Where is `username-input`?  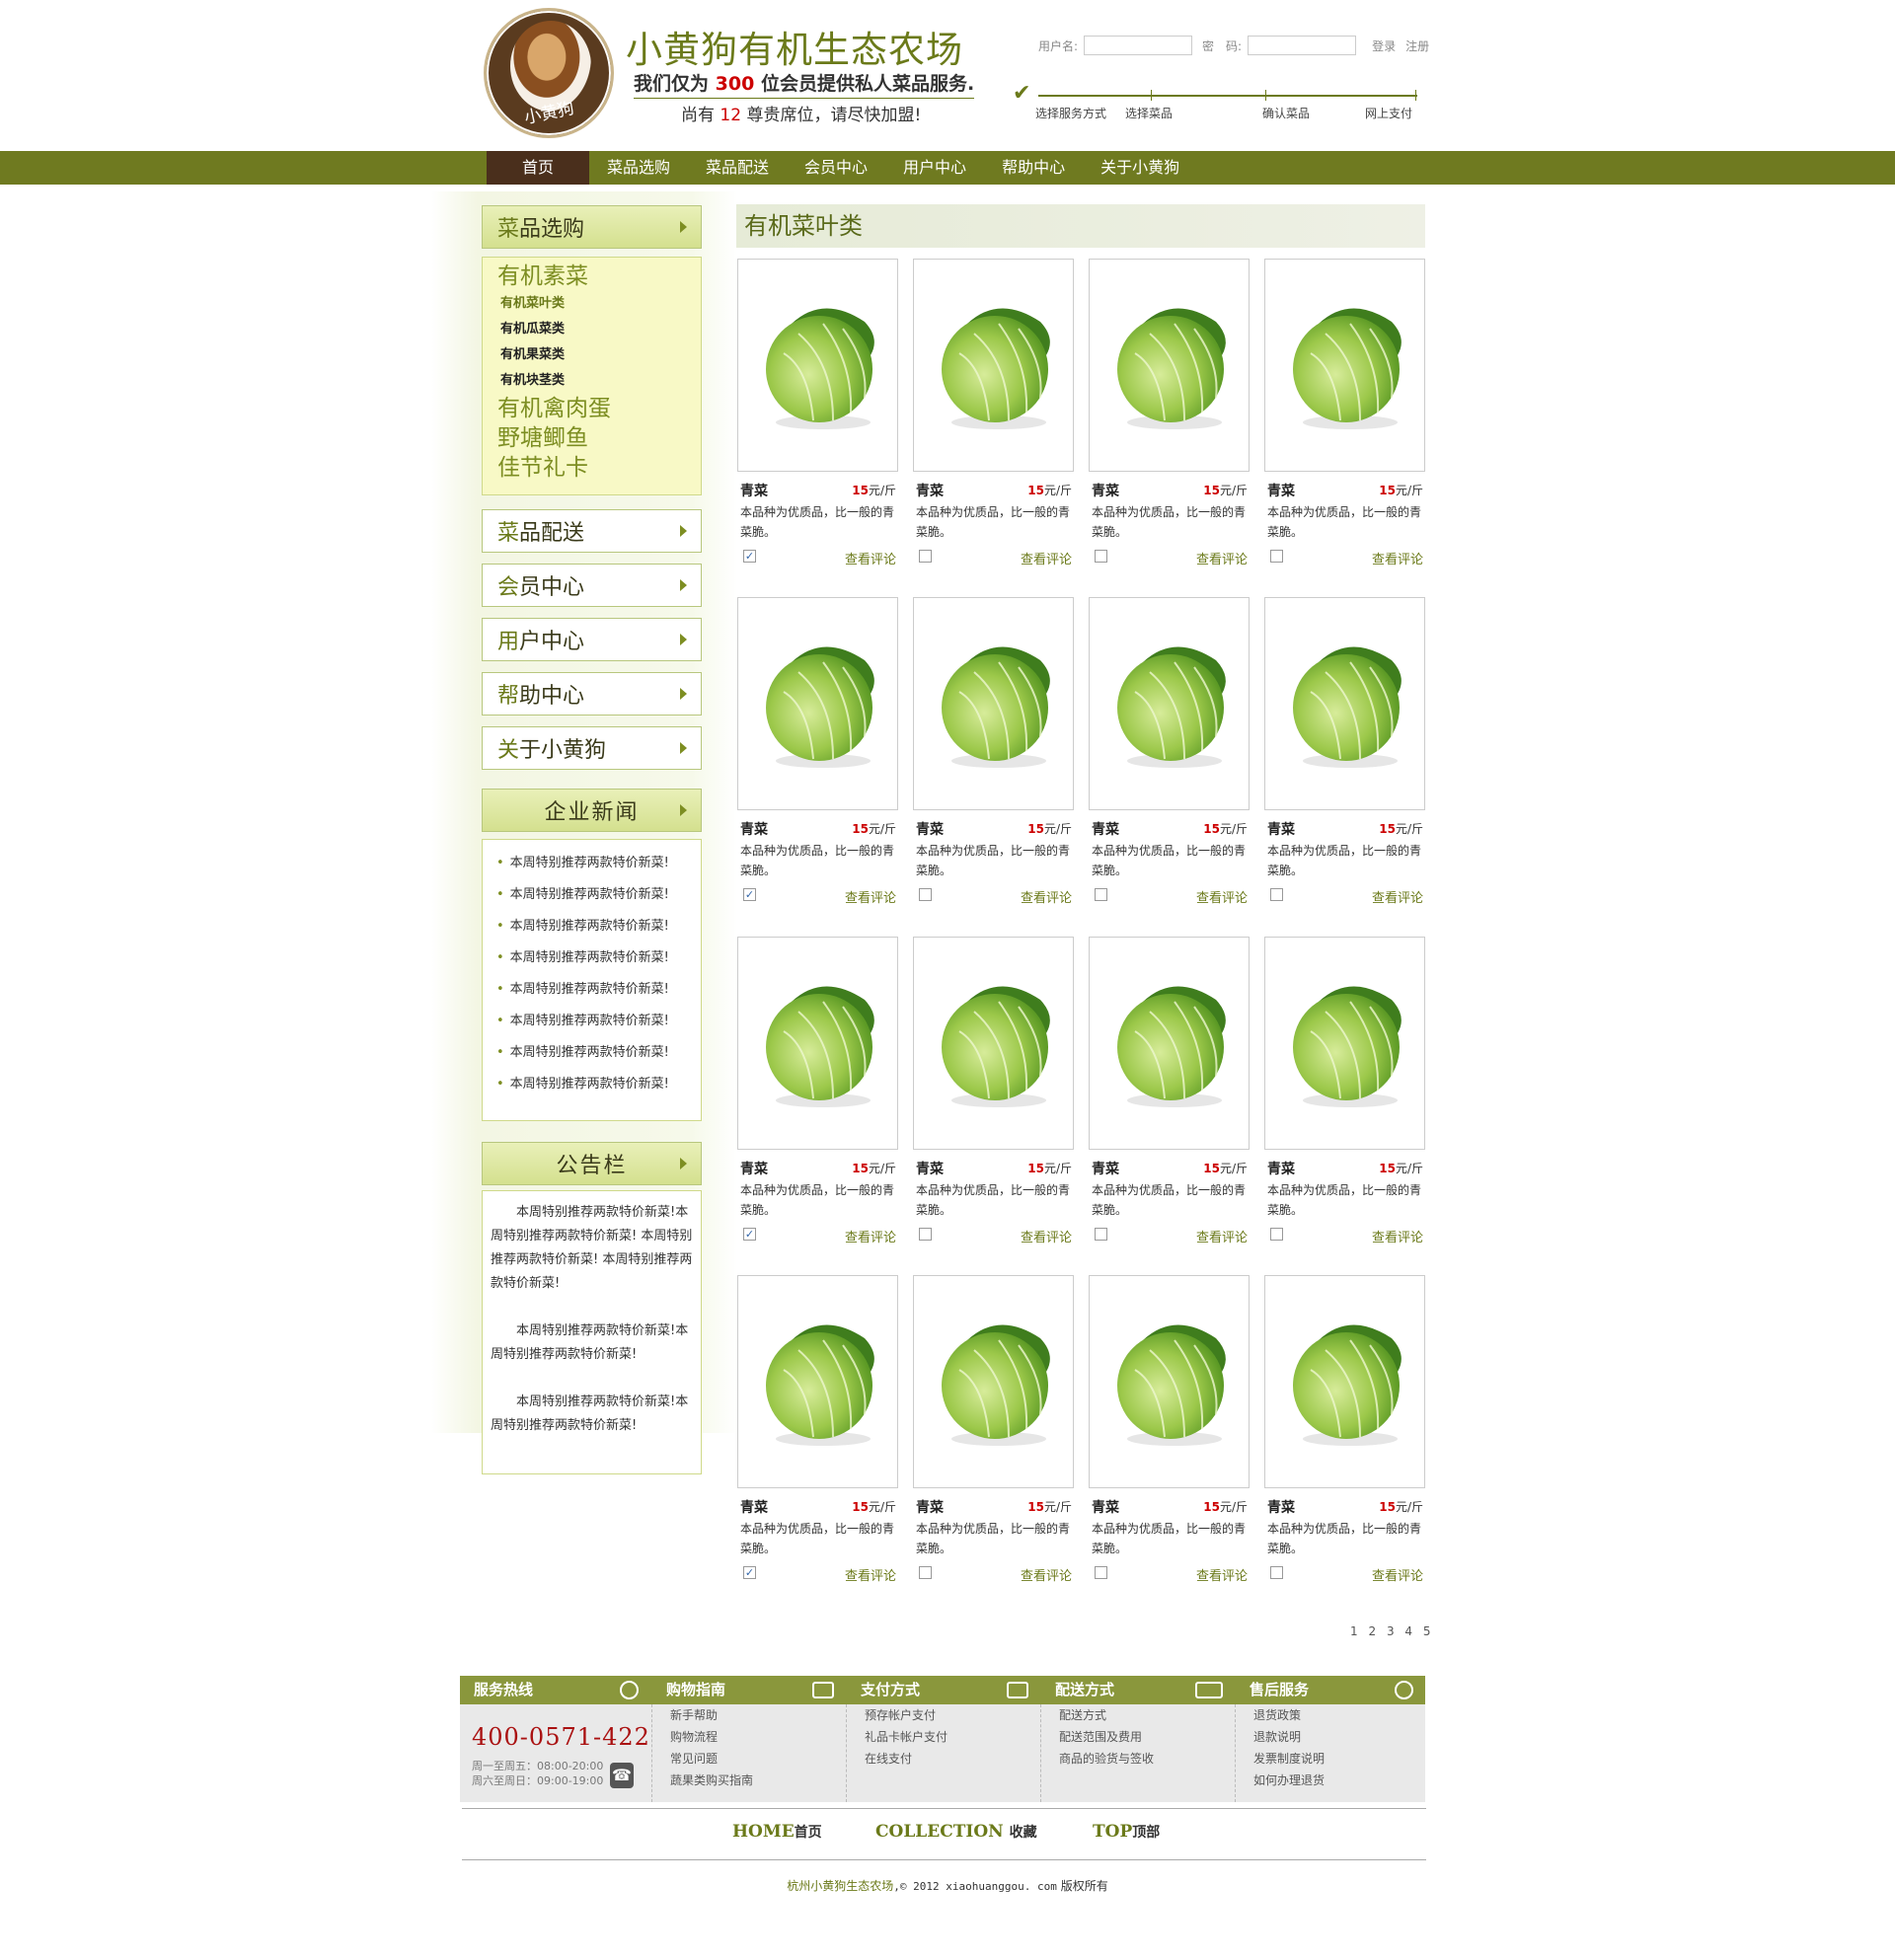 username-input is located at coordinates (1138, 45).